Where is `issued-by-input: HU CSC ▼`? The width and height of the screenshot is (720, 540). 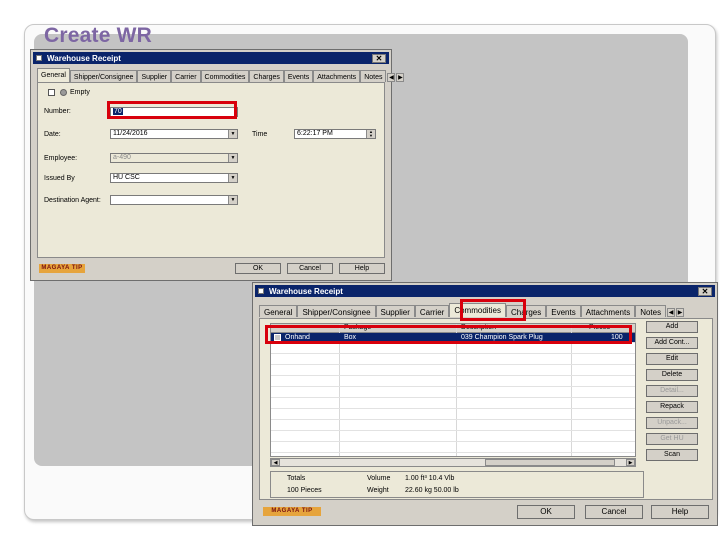 issued-by-input: HU CSC ▼ is located at coordinates (174, 178).